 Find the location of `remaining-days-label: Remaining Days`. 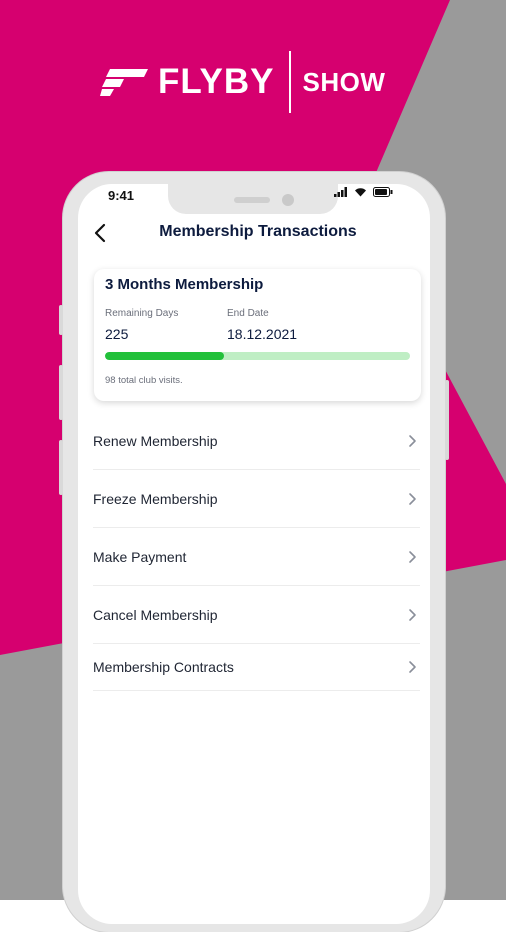

remaining-days-label: Remaining Days is located at coordinates (142, 313).